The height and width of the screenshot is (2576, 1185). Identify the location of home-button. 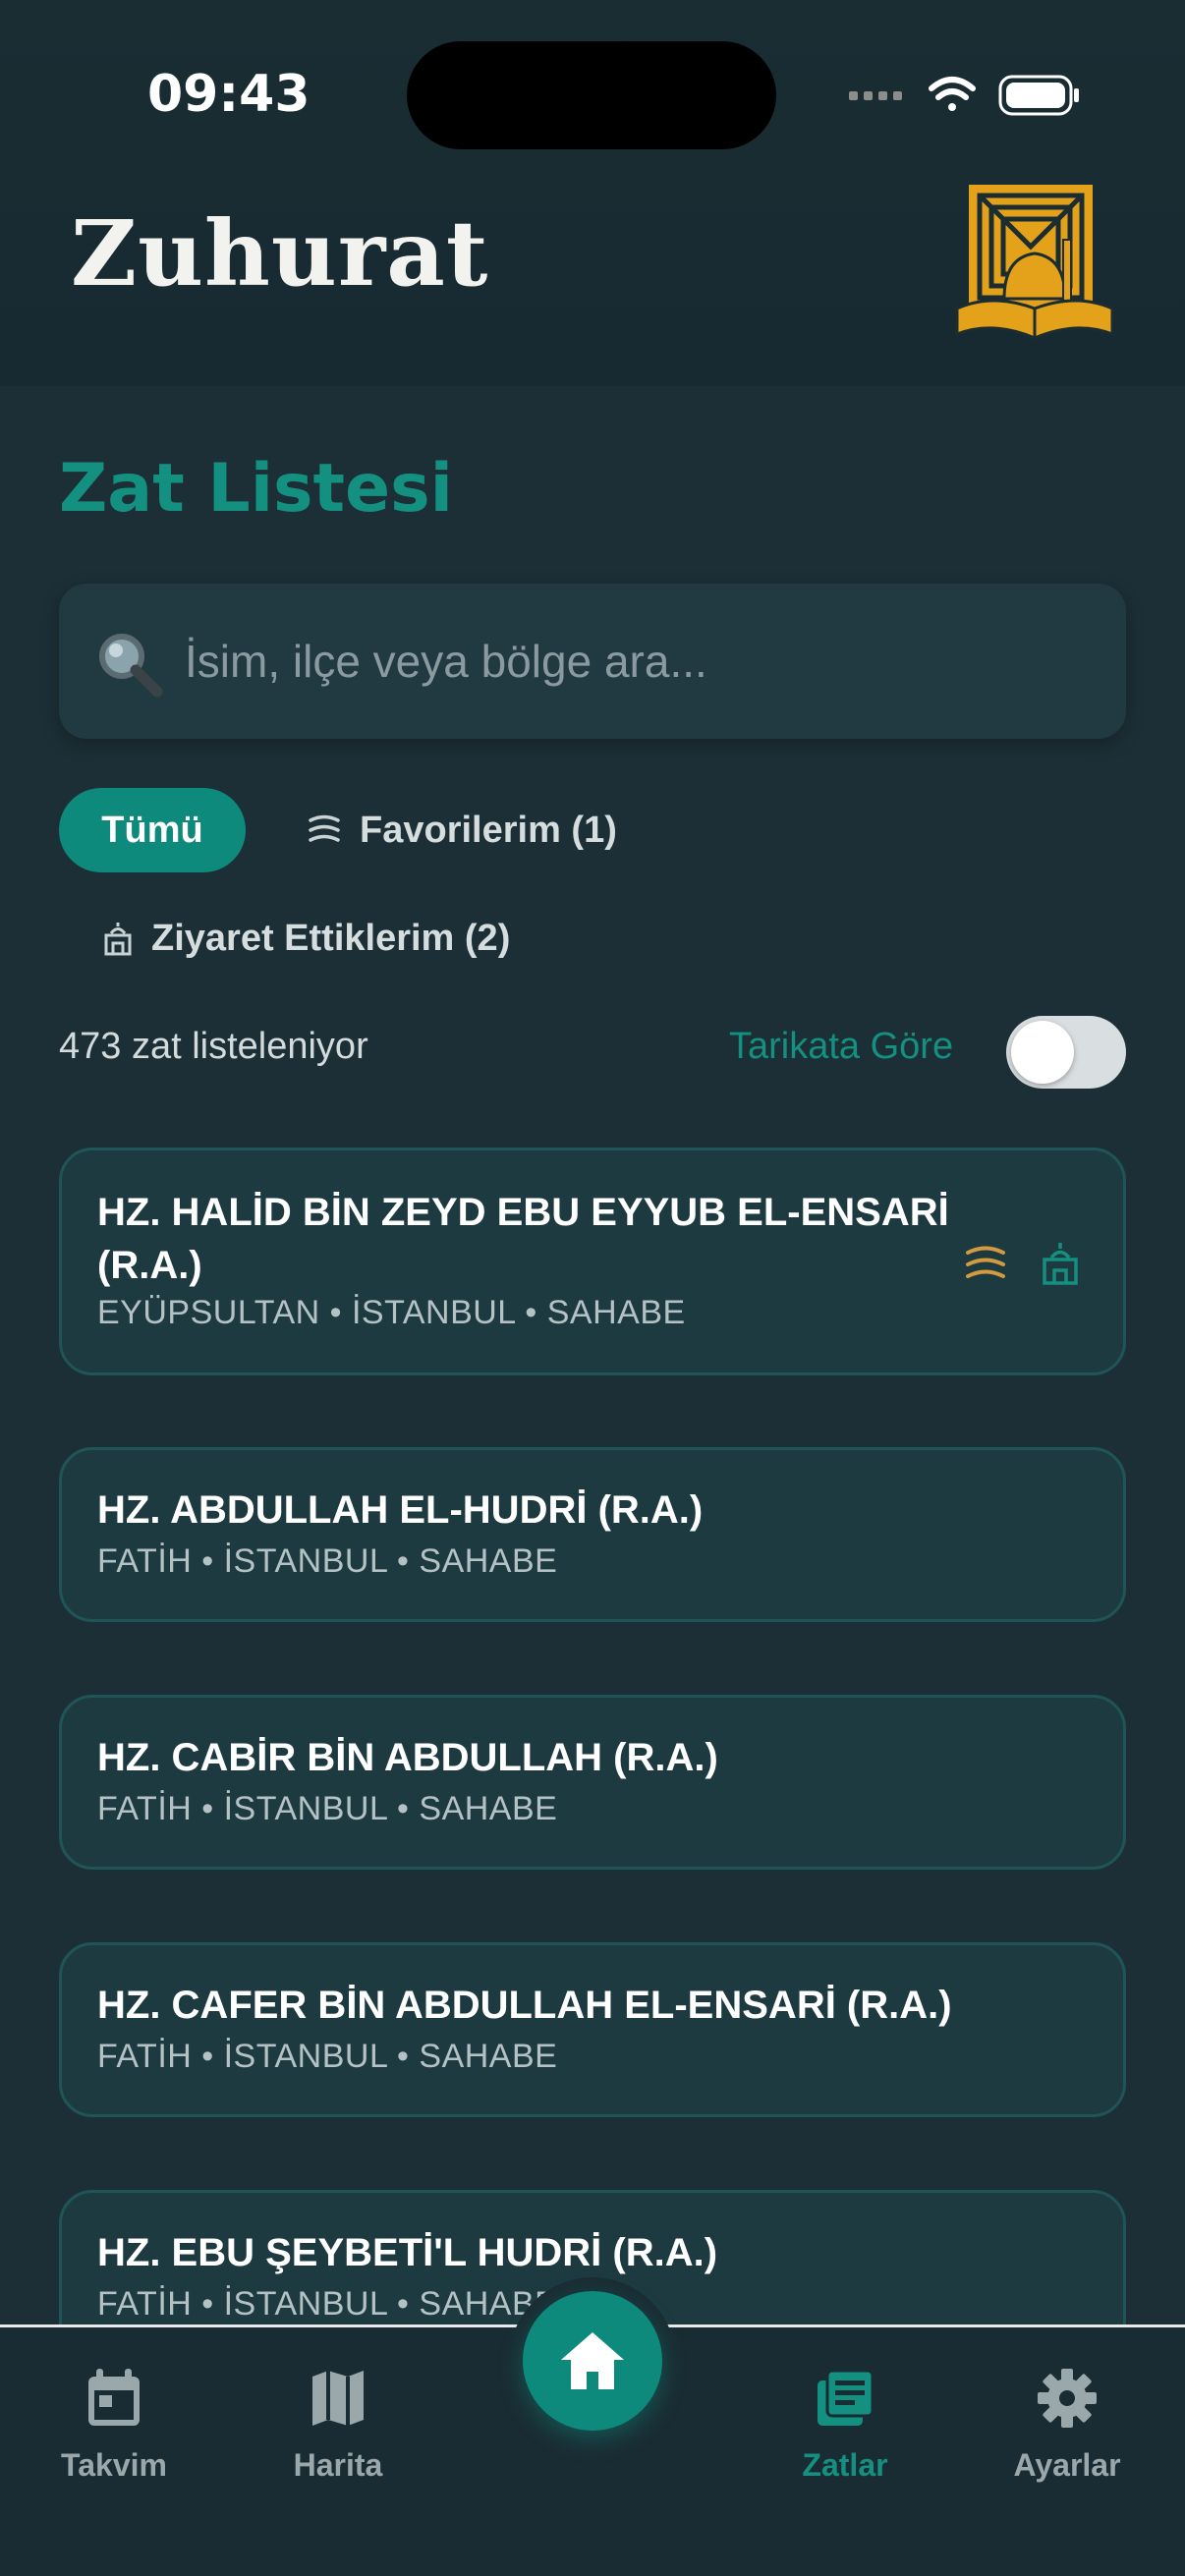
(592, 2361).